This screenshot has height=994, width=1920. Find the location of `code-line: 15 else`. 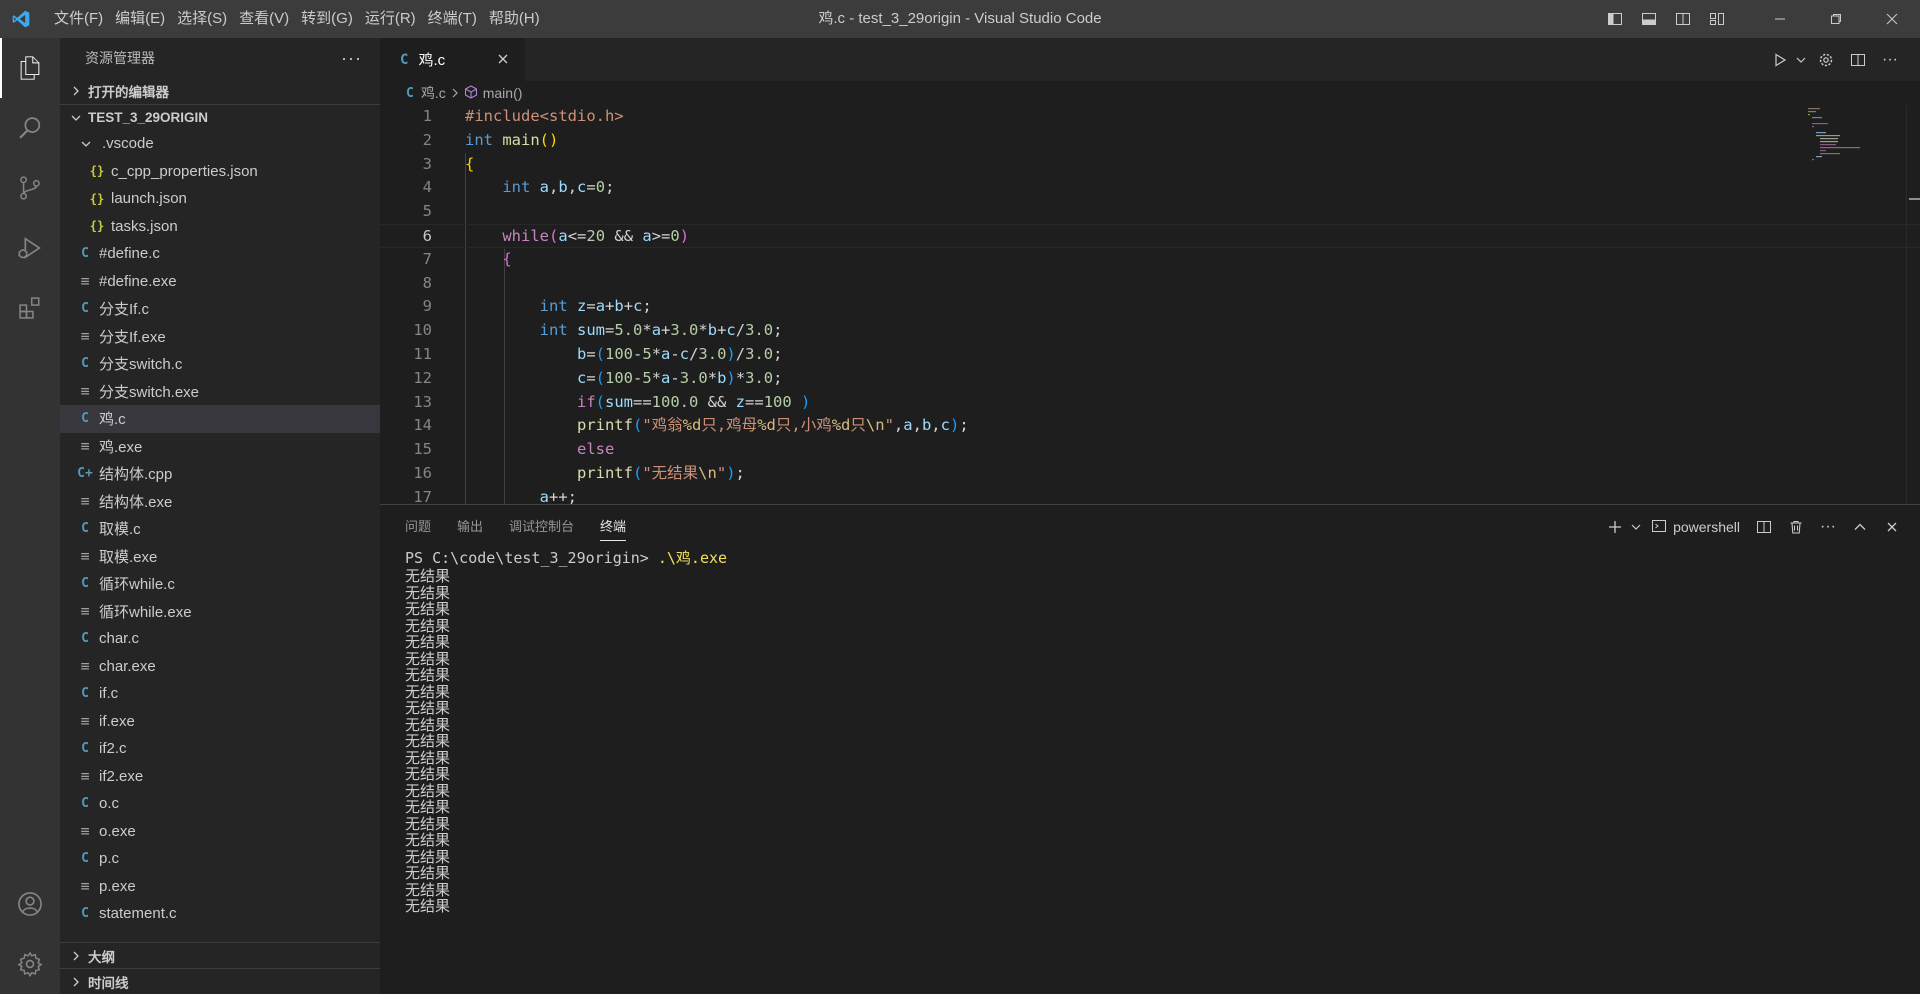

code-line: 15 else is located at coordinates (1150, 450).